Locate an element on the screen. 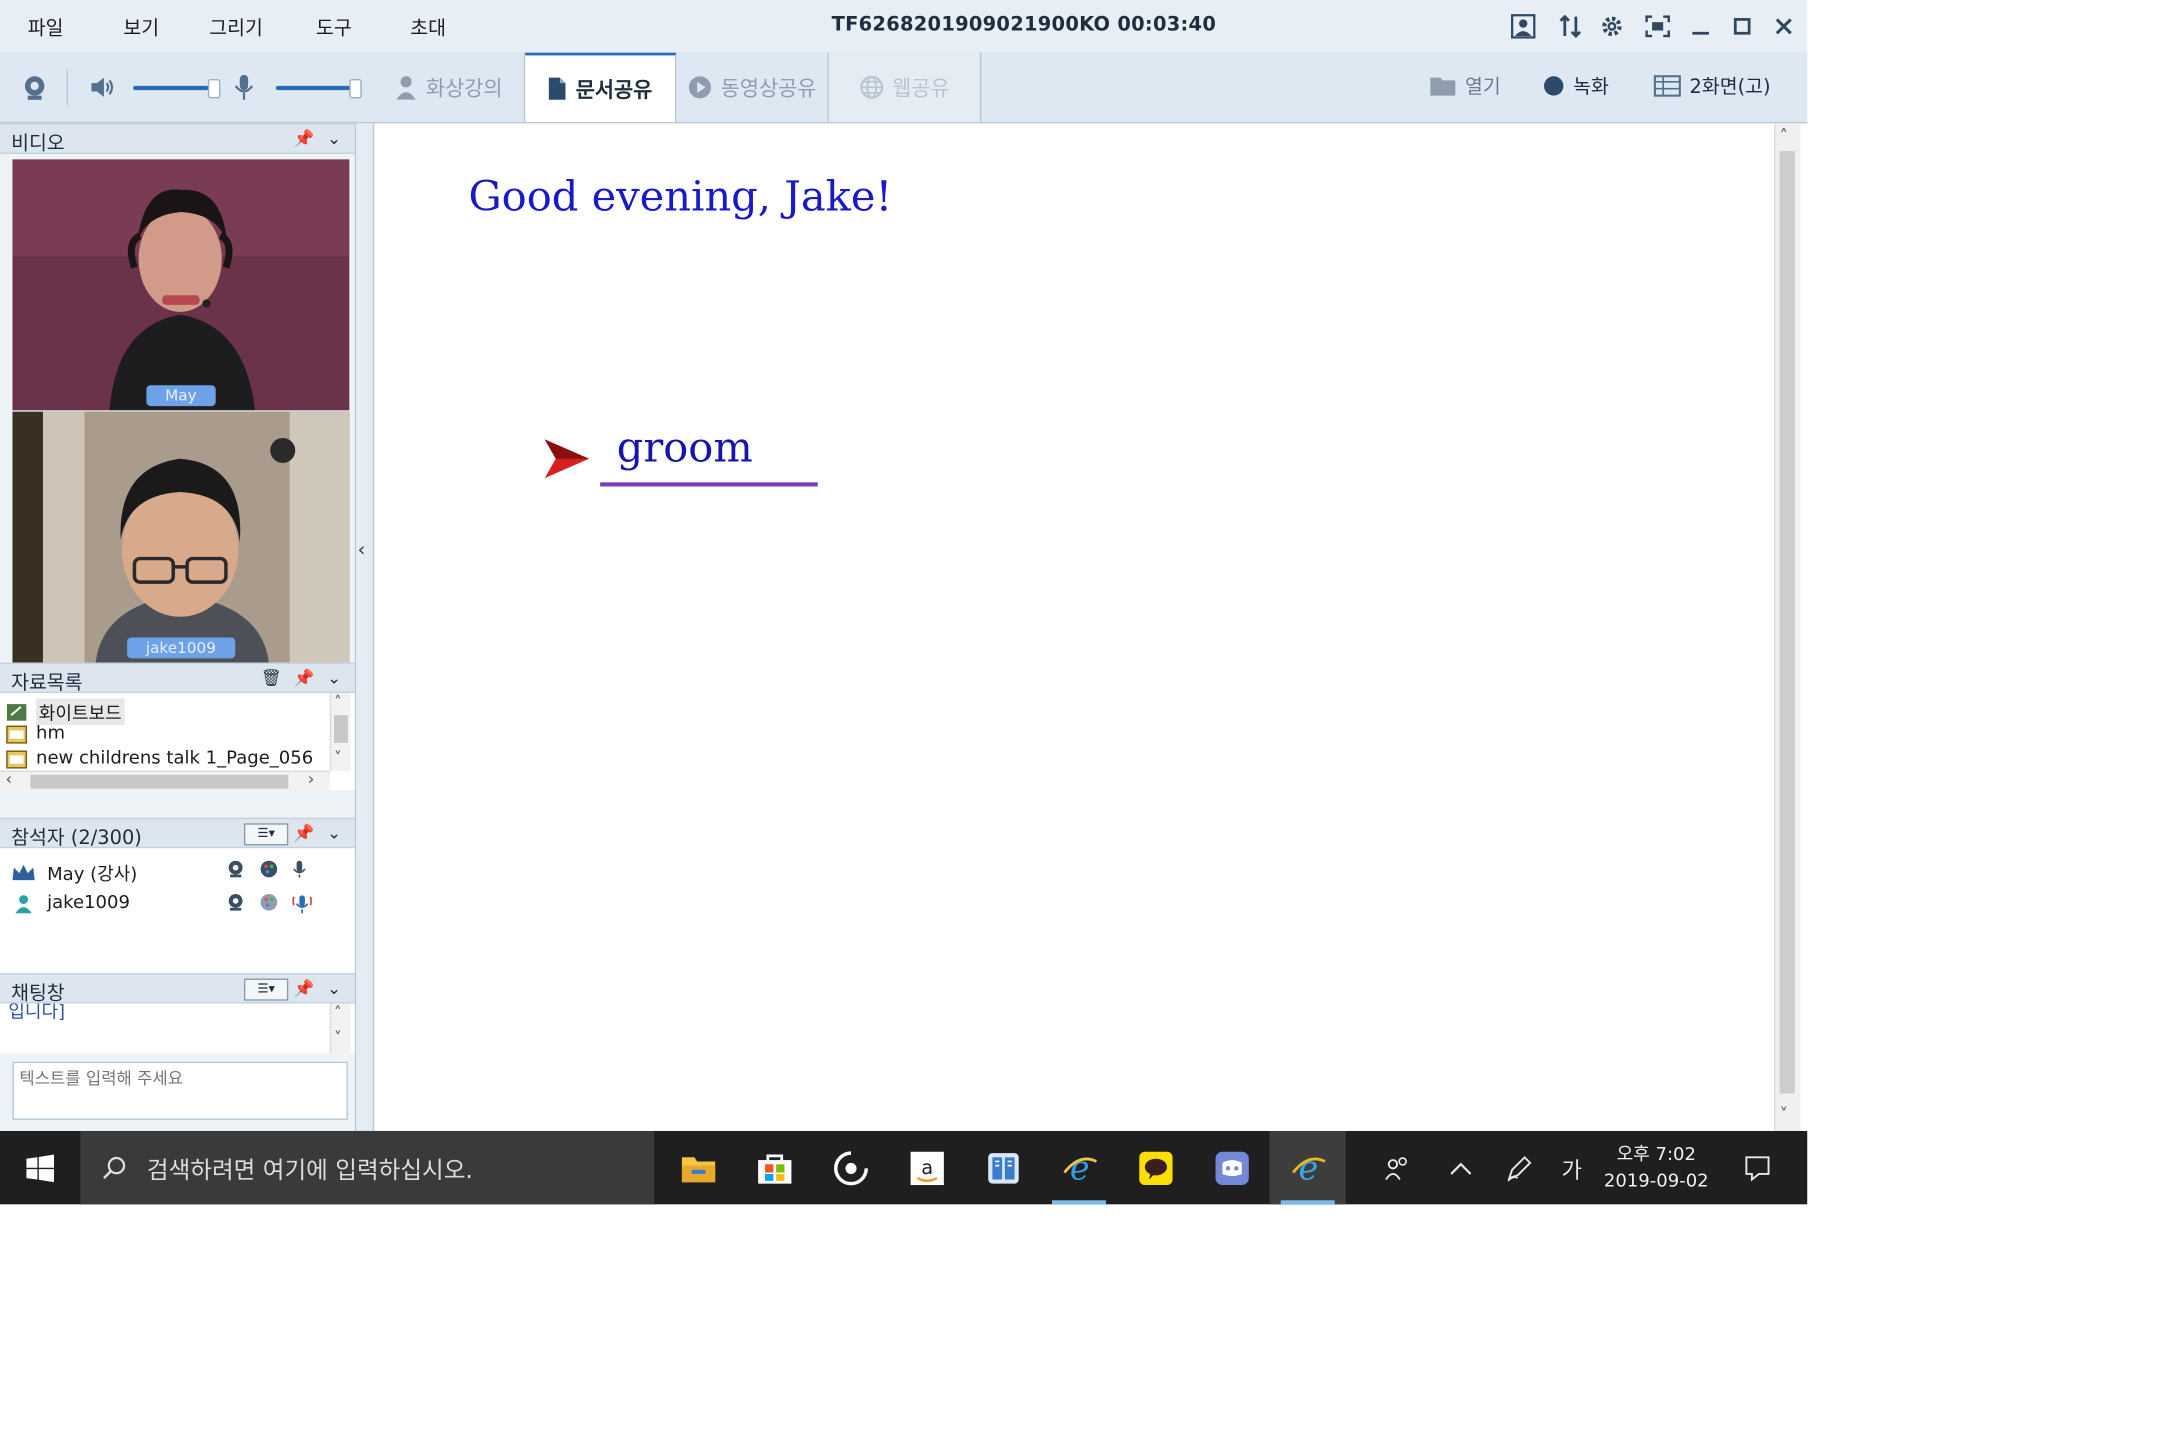 This screenshot has height=1440, width=2160. material-name: new childrens talk 1_Page_056 is located at coordinates (175, 759).